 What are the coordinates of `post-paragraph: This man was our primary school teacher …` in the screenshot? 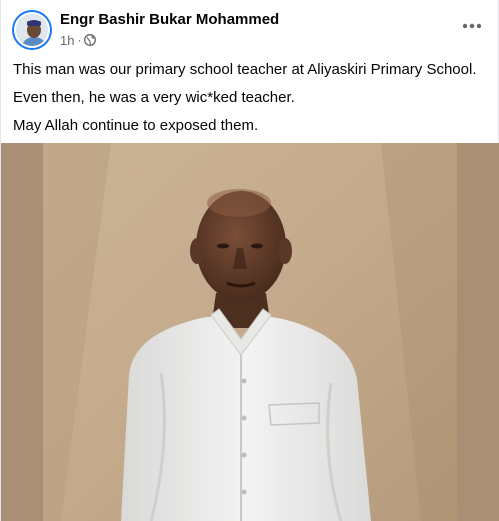 It's located at (245, 69).